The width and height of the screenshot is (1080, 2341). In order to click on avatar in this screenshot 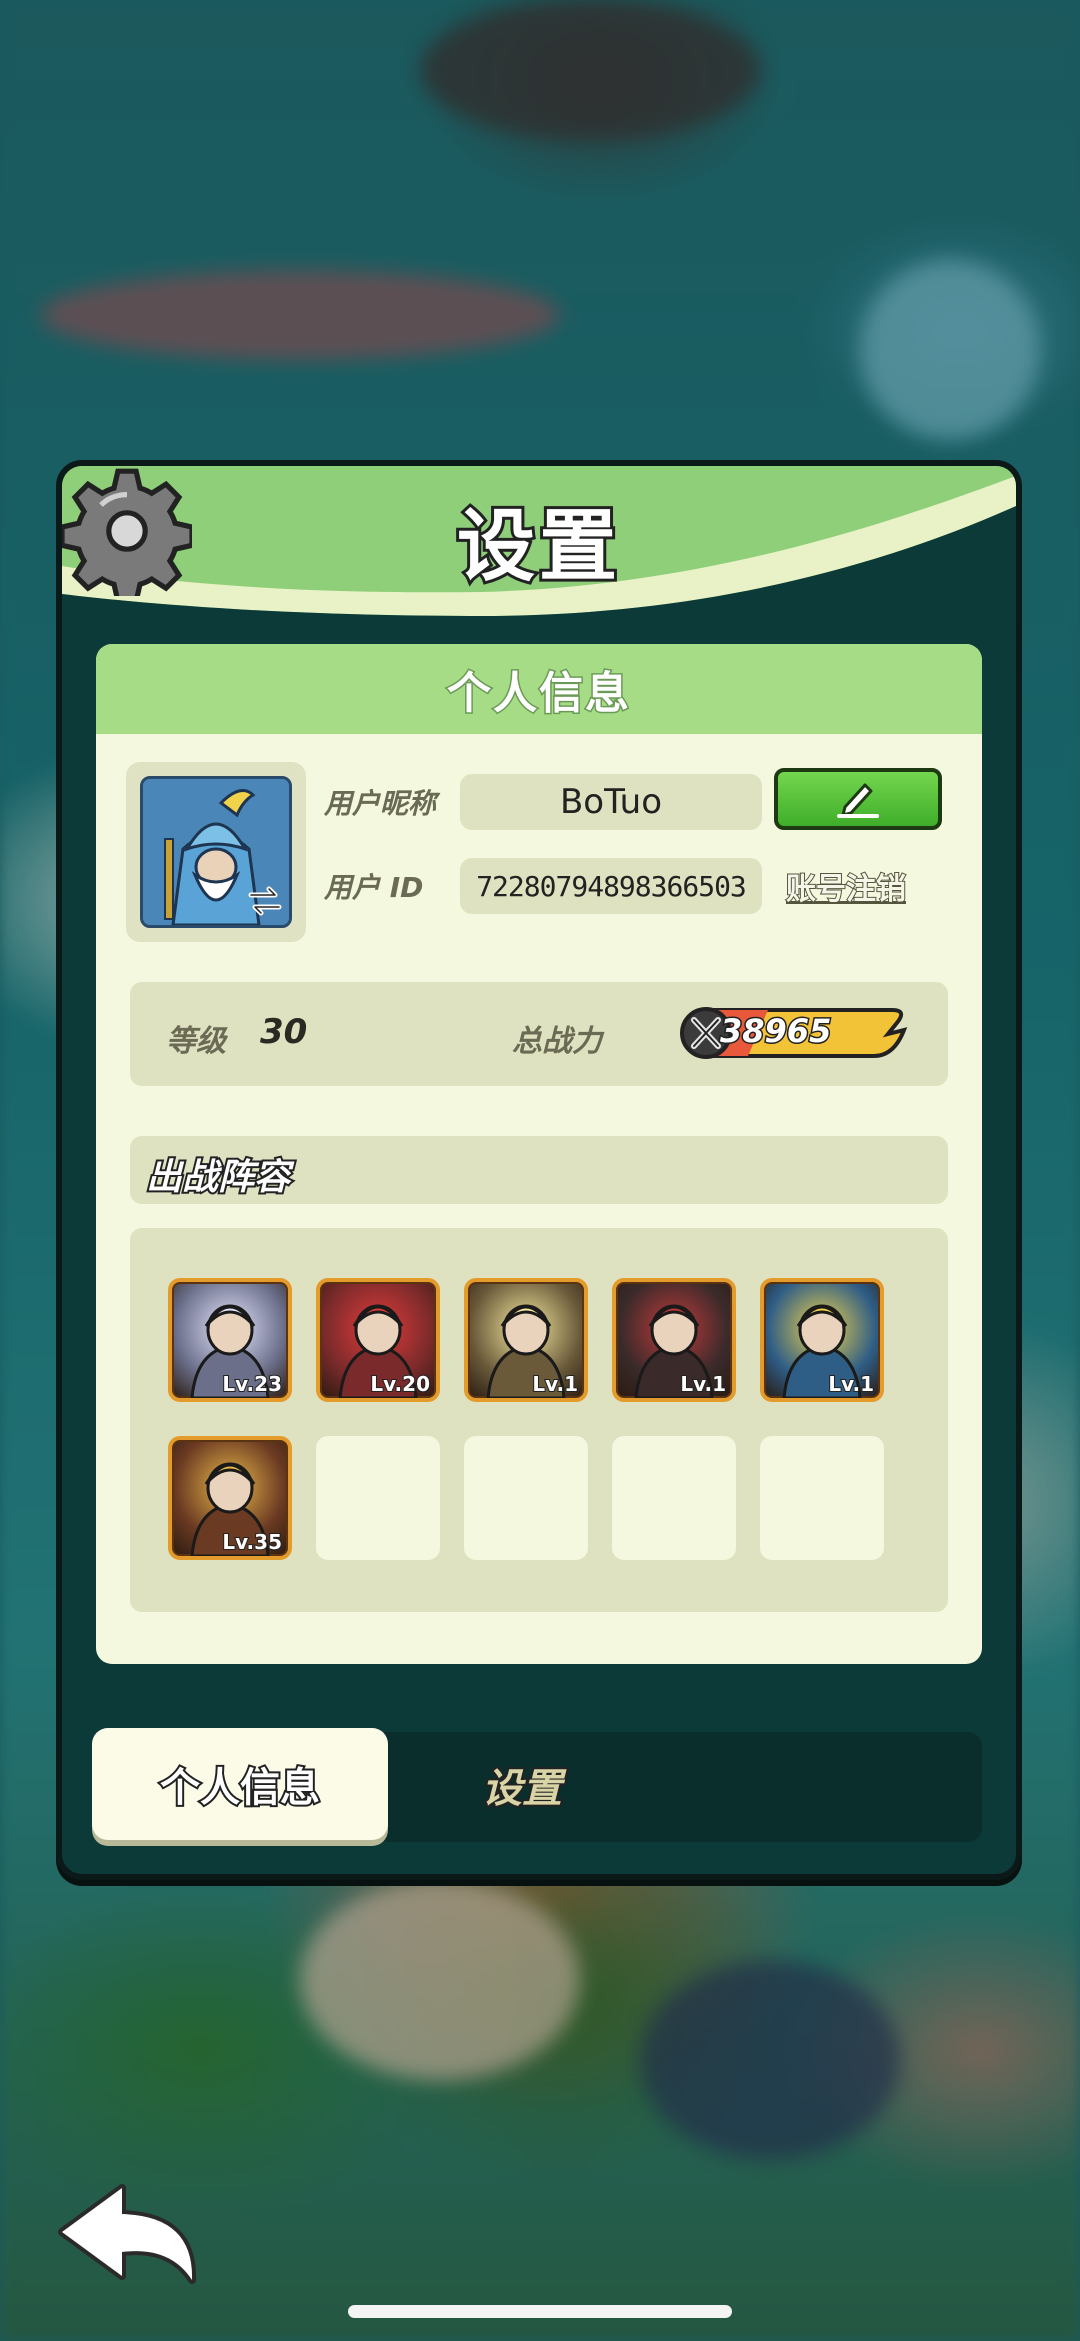, I will do `click(216, 852)`.